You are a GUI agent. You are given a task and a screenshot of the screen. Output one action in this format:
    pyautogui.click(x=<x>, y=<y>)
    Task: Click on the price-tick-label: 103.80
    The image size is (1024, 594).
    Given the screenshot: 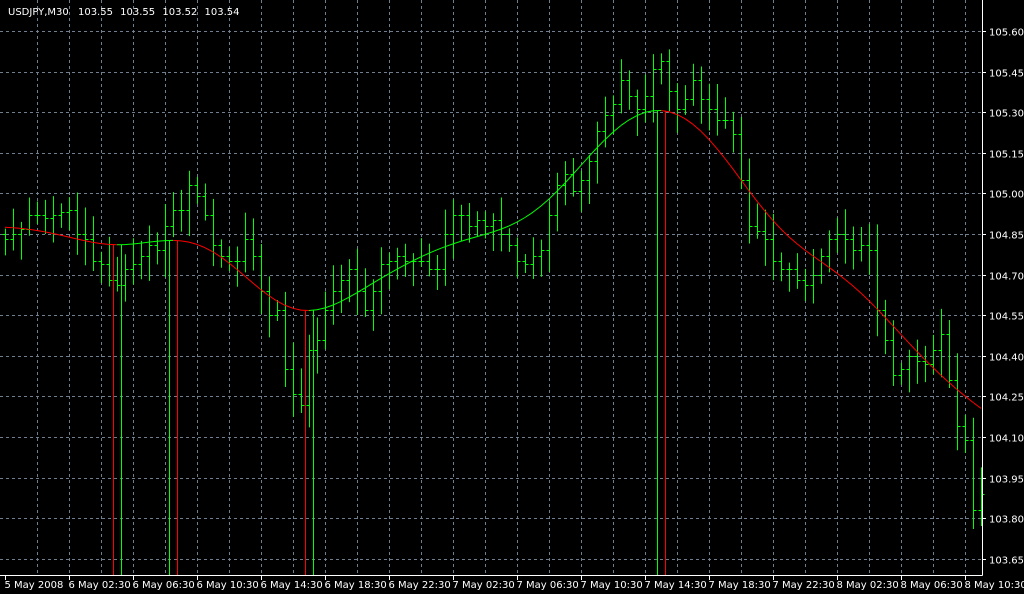 What is the action you would take?
    pyautogui.click(x=1006, y=520)
    